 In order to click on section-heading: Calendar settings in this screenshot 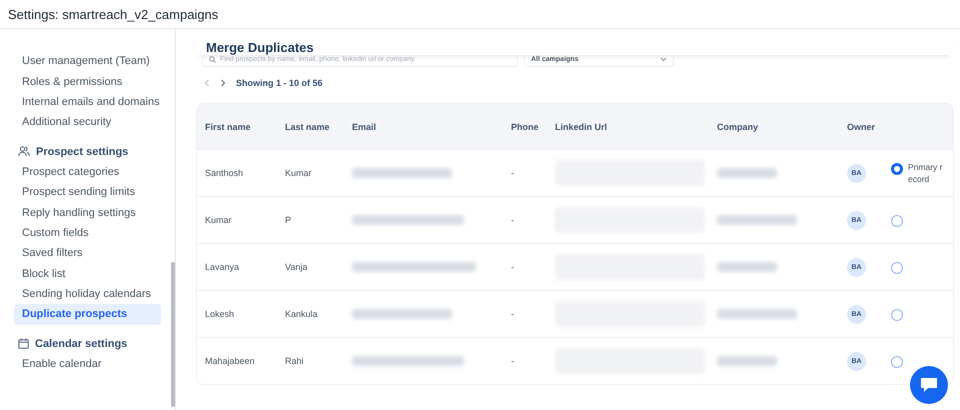, I will do `click(81, 344)`.